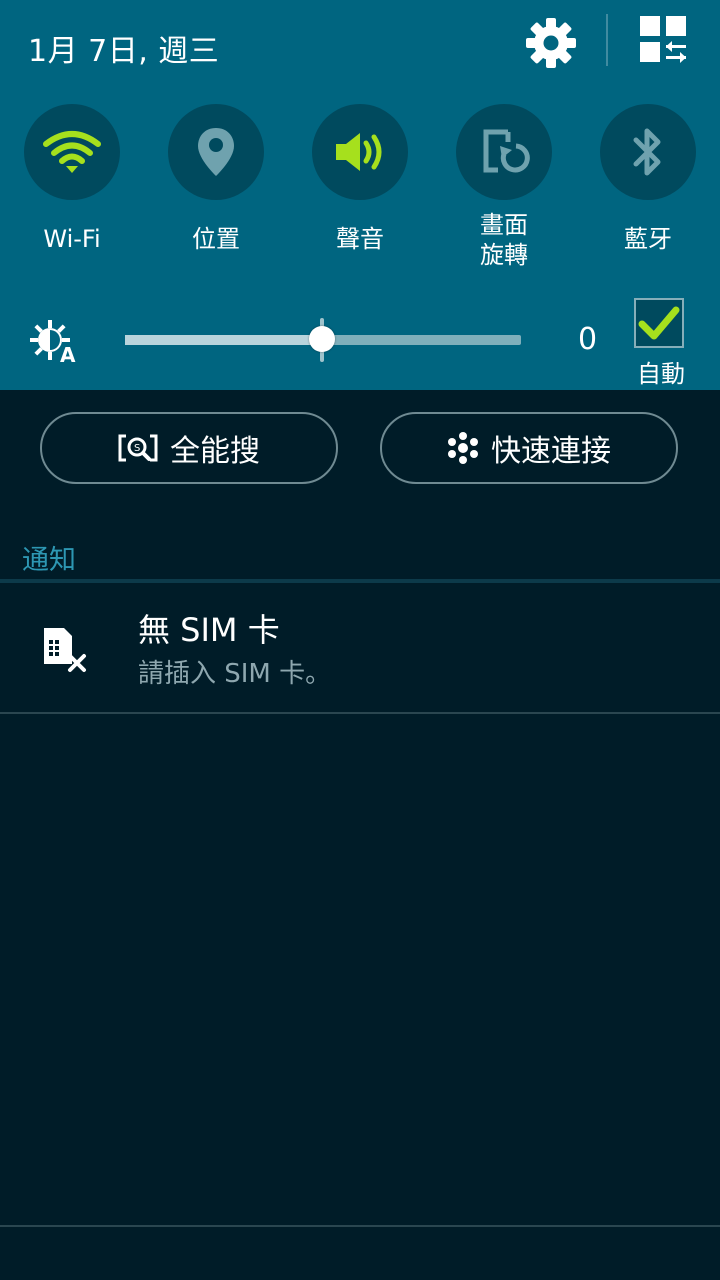  Describe the element at coordinates (215, 451) in the screenshot. I see `s-finder-label: 全能搜` at that location.